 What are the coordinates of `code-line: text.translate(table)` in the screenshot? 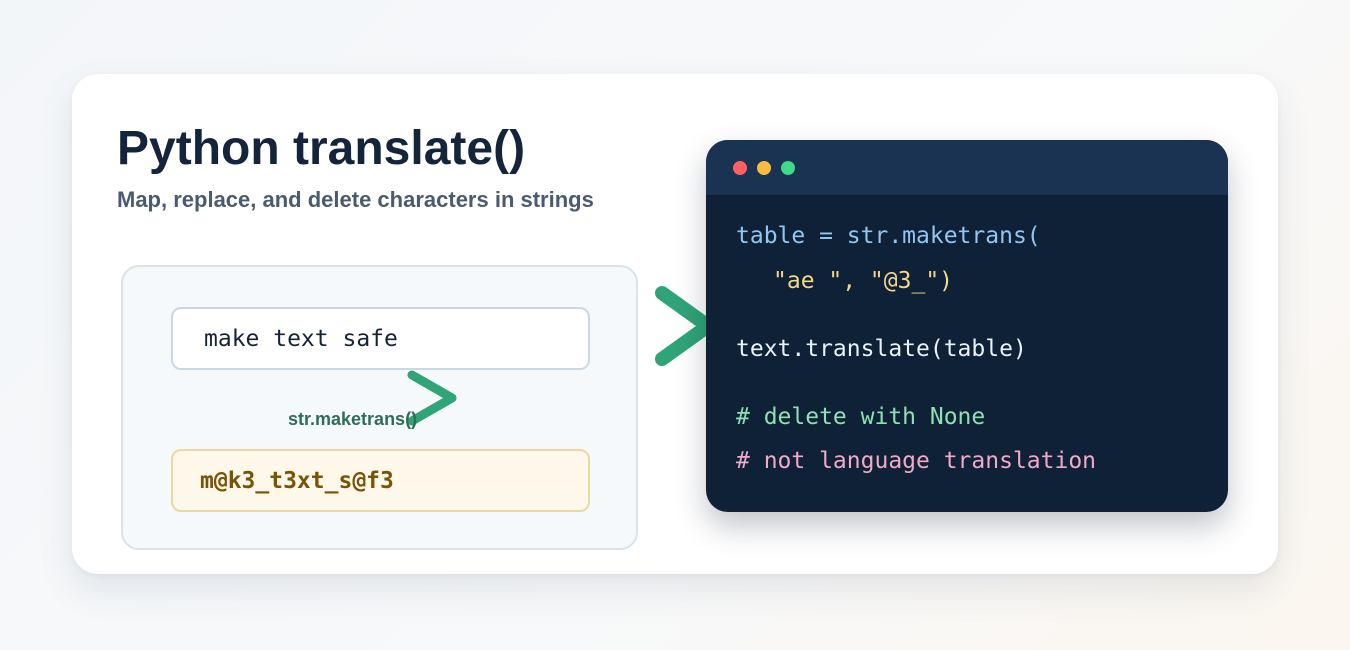 It's located at (881, 349).